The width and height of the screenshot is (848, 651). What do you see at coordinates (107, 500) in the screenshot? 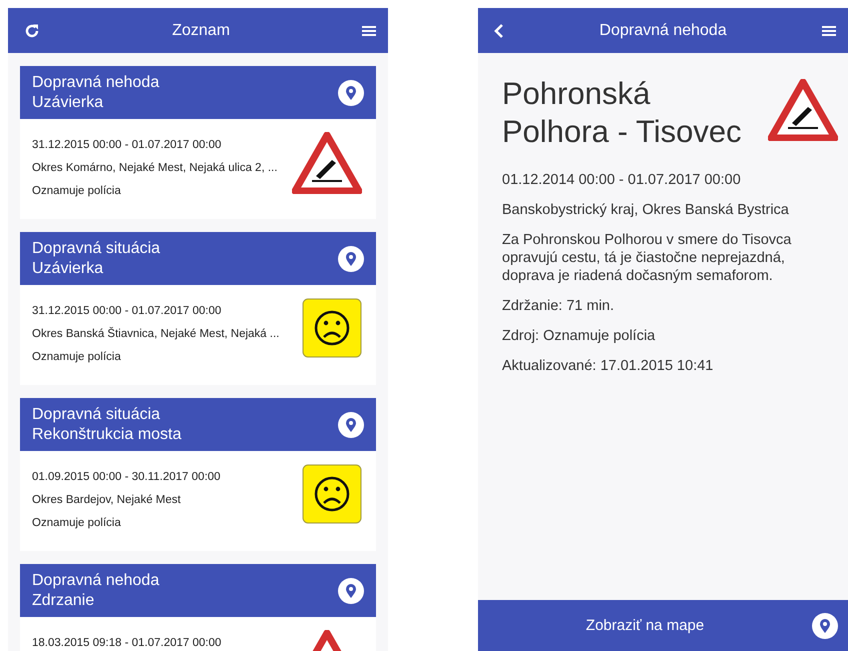
I see `incident-detail: Okres Bardejov, Nejaké Mest` at bounding box center [107, 500].